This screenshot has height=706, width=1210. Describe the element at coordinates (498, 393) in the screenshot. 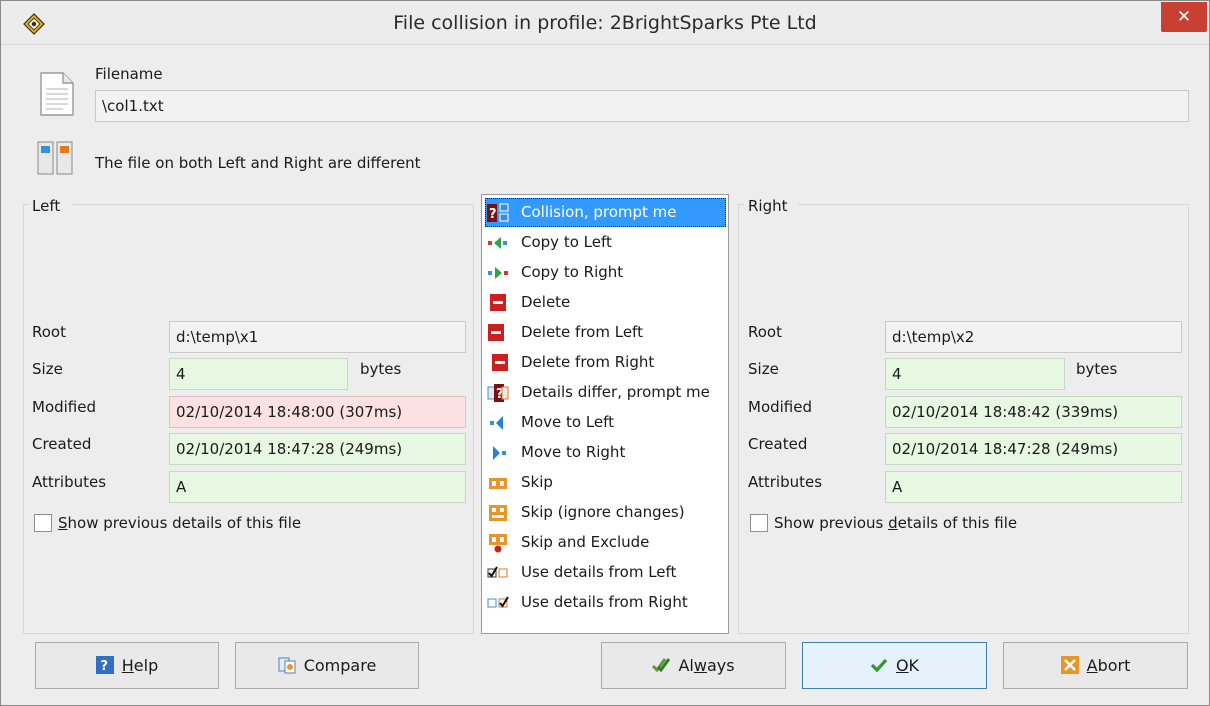

I see `details-differ-icon: ?` at that location.